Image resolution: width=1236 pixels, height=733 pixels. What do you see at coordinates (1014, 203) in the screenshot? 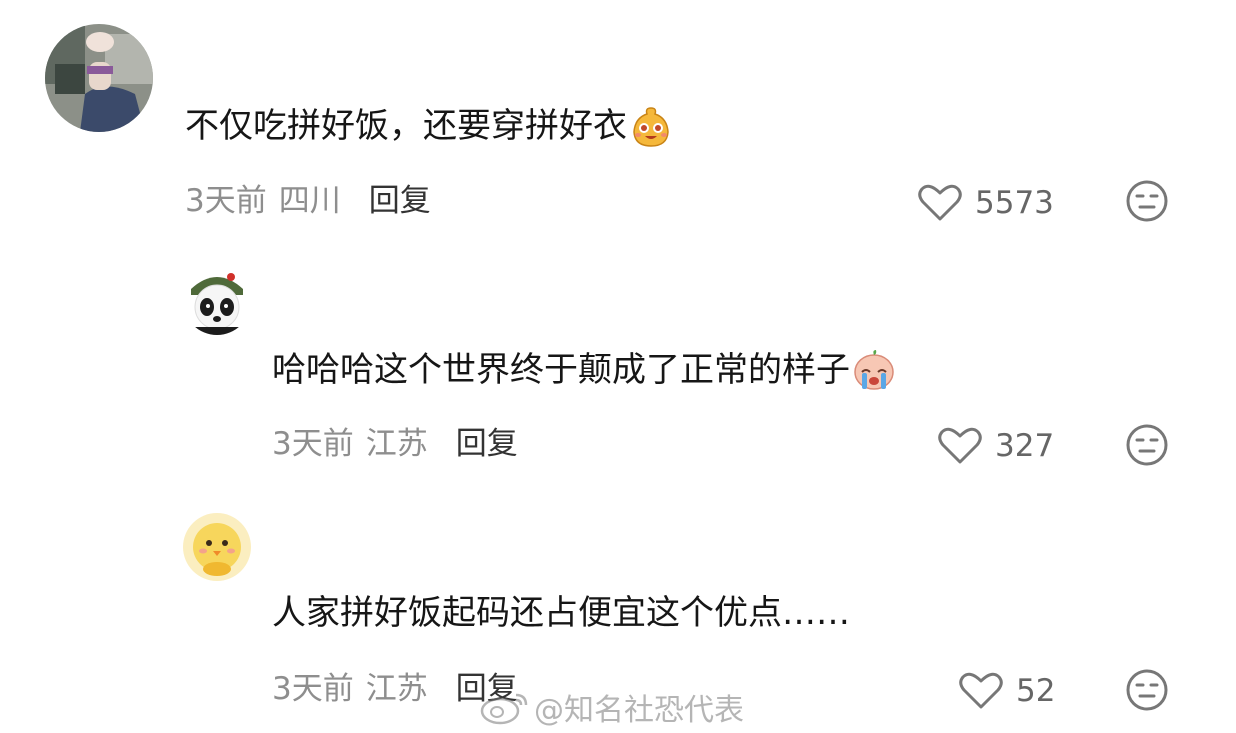
I see `like-count: 5573` at bounding box center [1014, 203].